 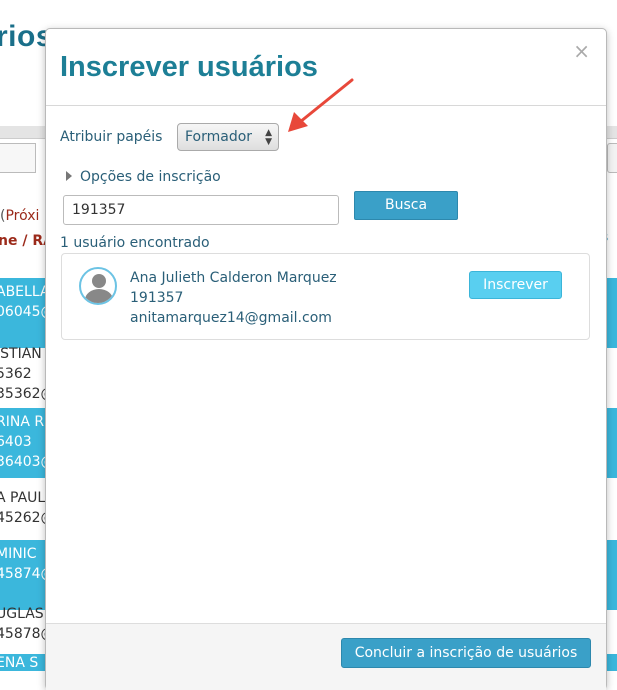 I want to click on results-count: 1 usuário encontrado, so click(x=135, y=243).